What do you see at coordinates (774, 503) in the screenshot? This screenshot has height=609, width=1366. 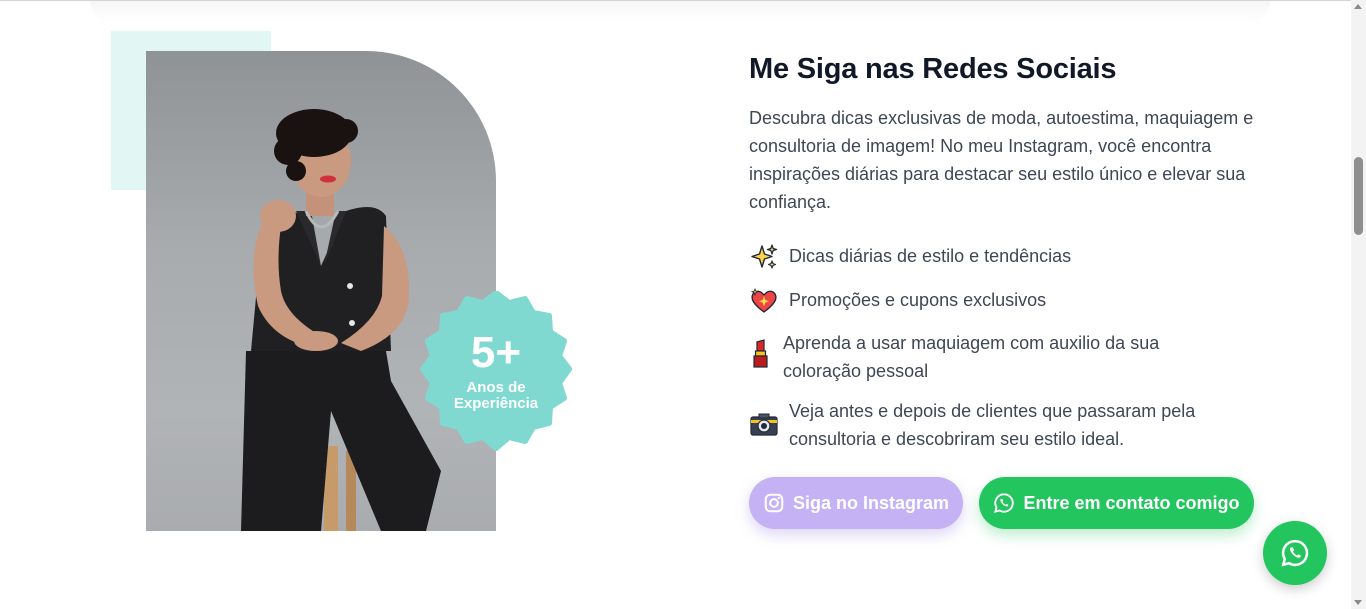 I see `instagram-icon` at bounding box center [774, 503].